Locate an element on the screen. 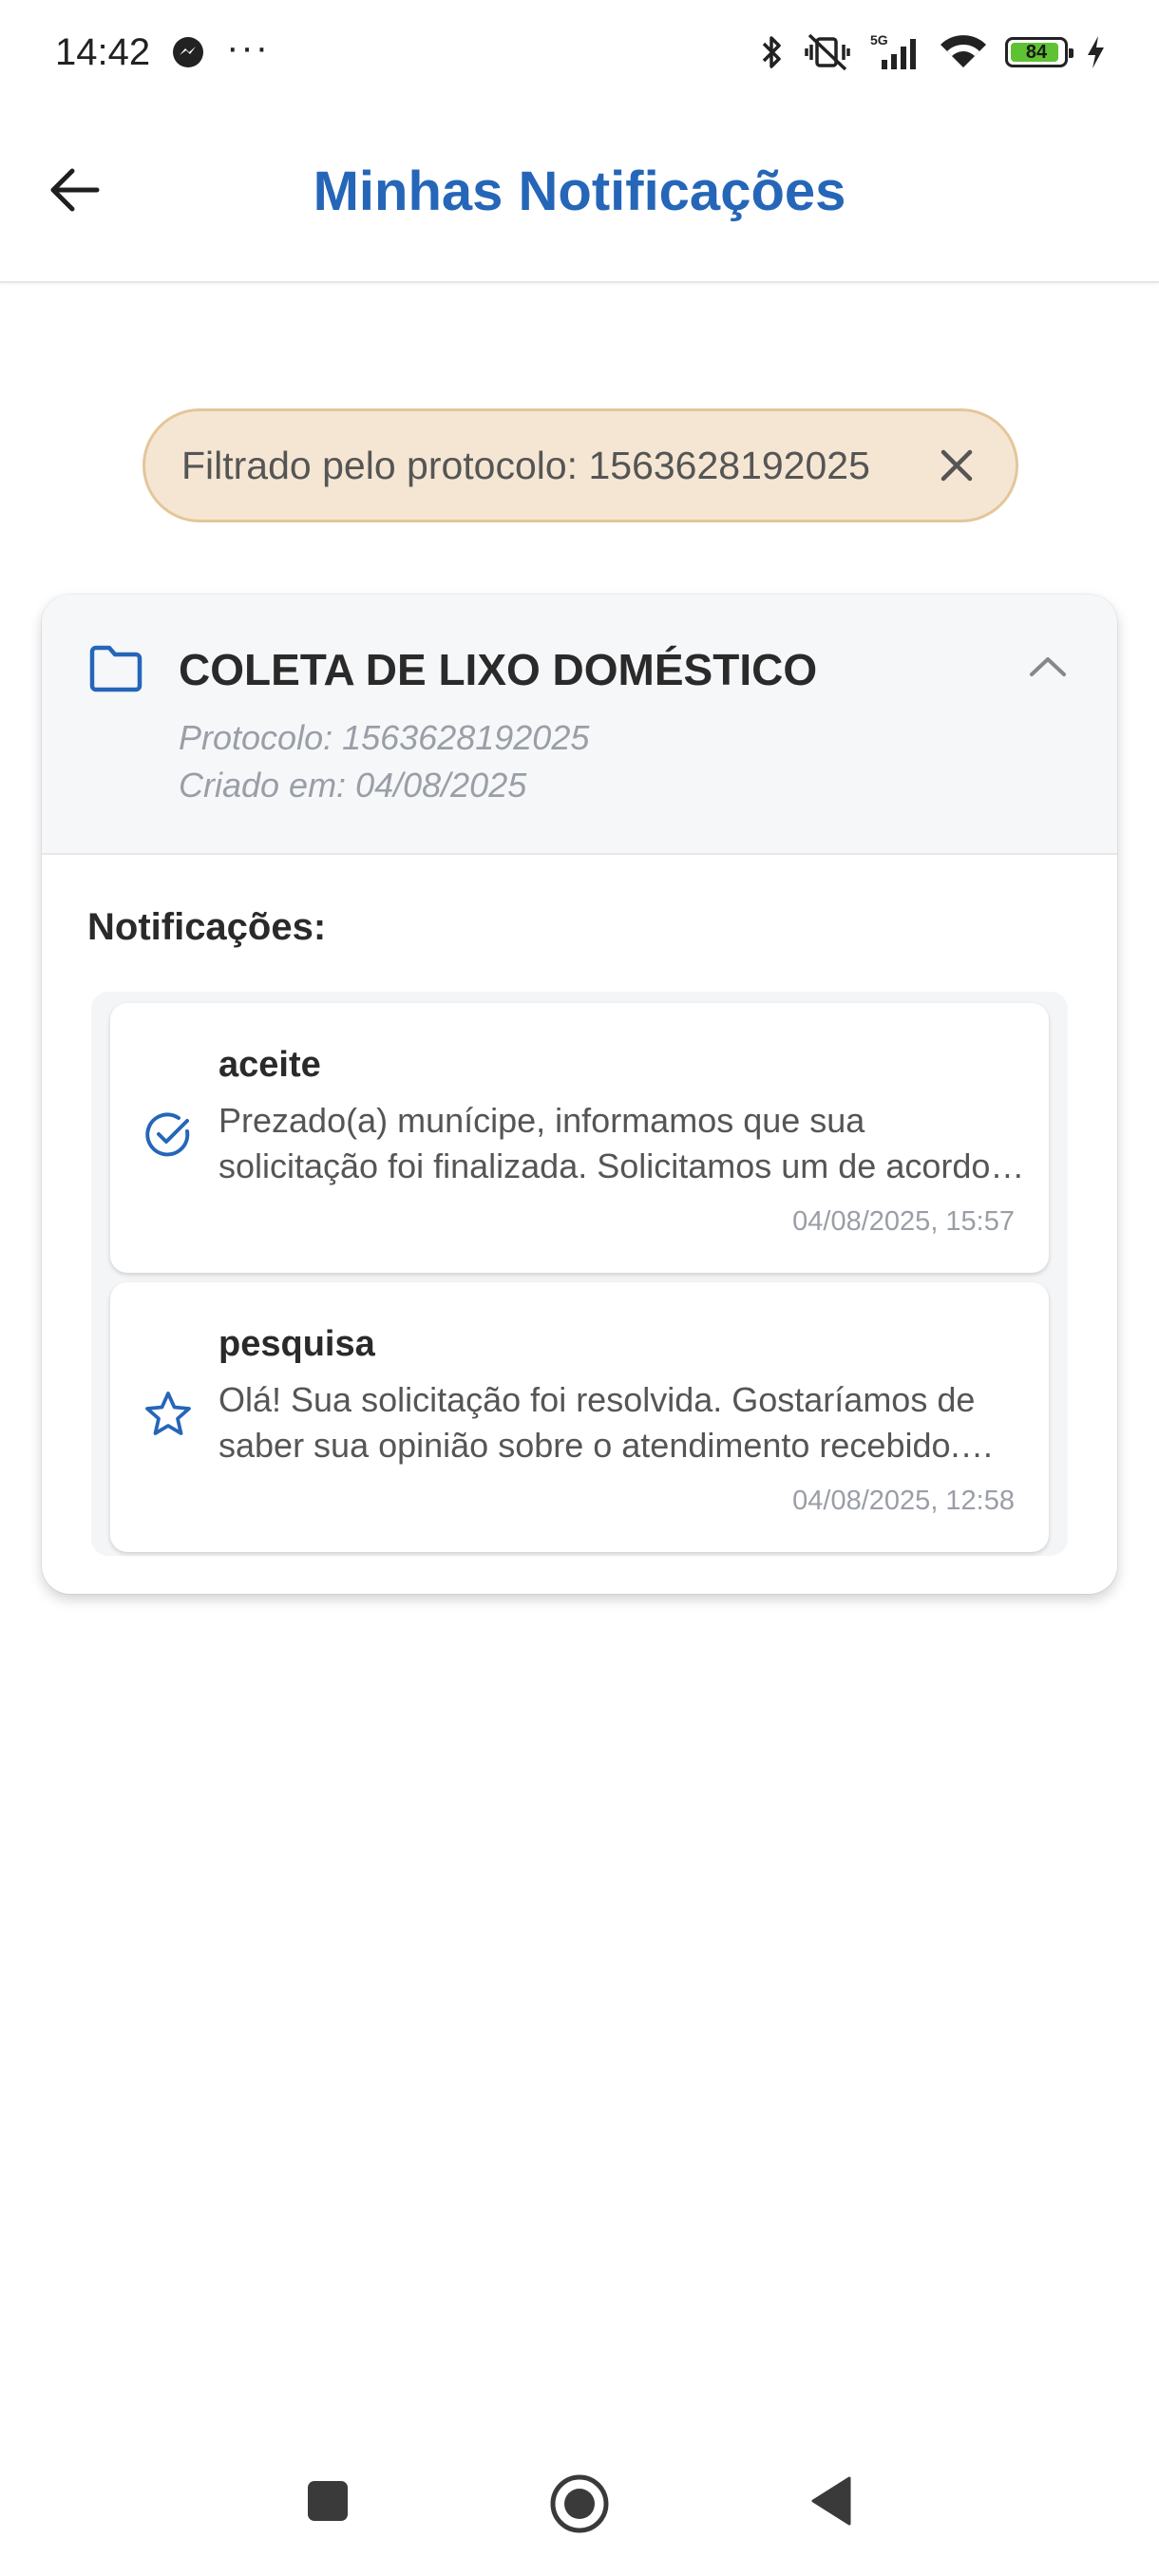 The width and height of the screenshot is (1159, 2576). bluetooth-icon is located at coordinates (771, 52).